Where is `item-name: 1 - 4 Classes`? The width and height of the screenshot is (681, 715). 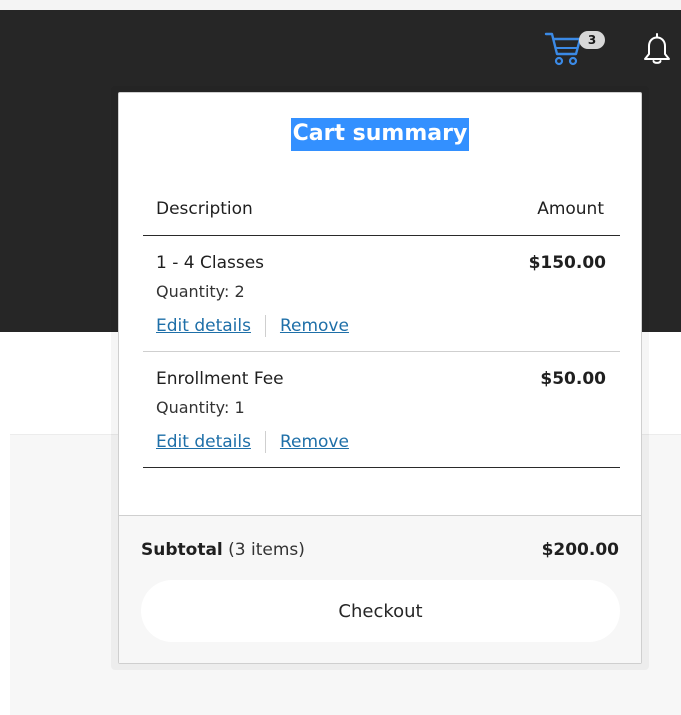
item-name: 1 - 4 Classes is located at coordinates (210, 263).